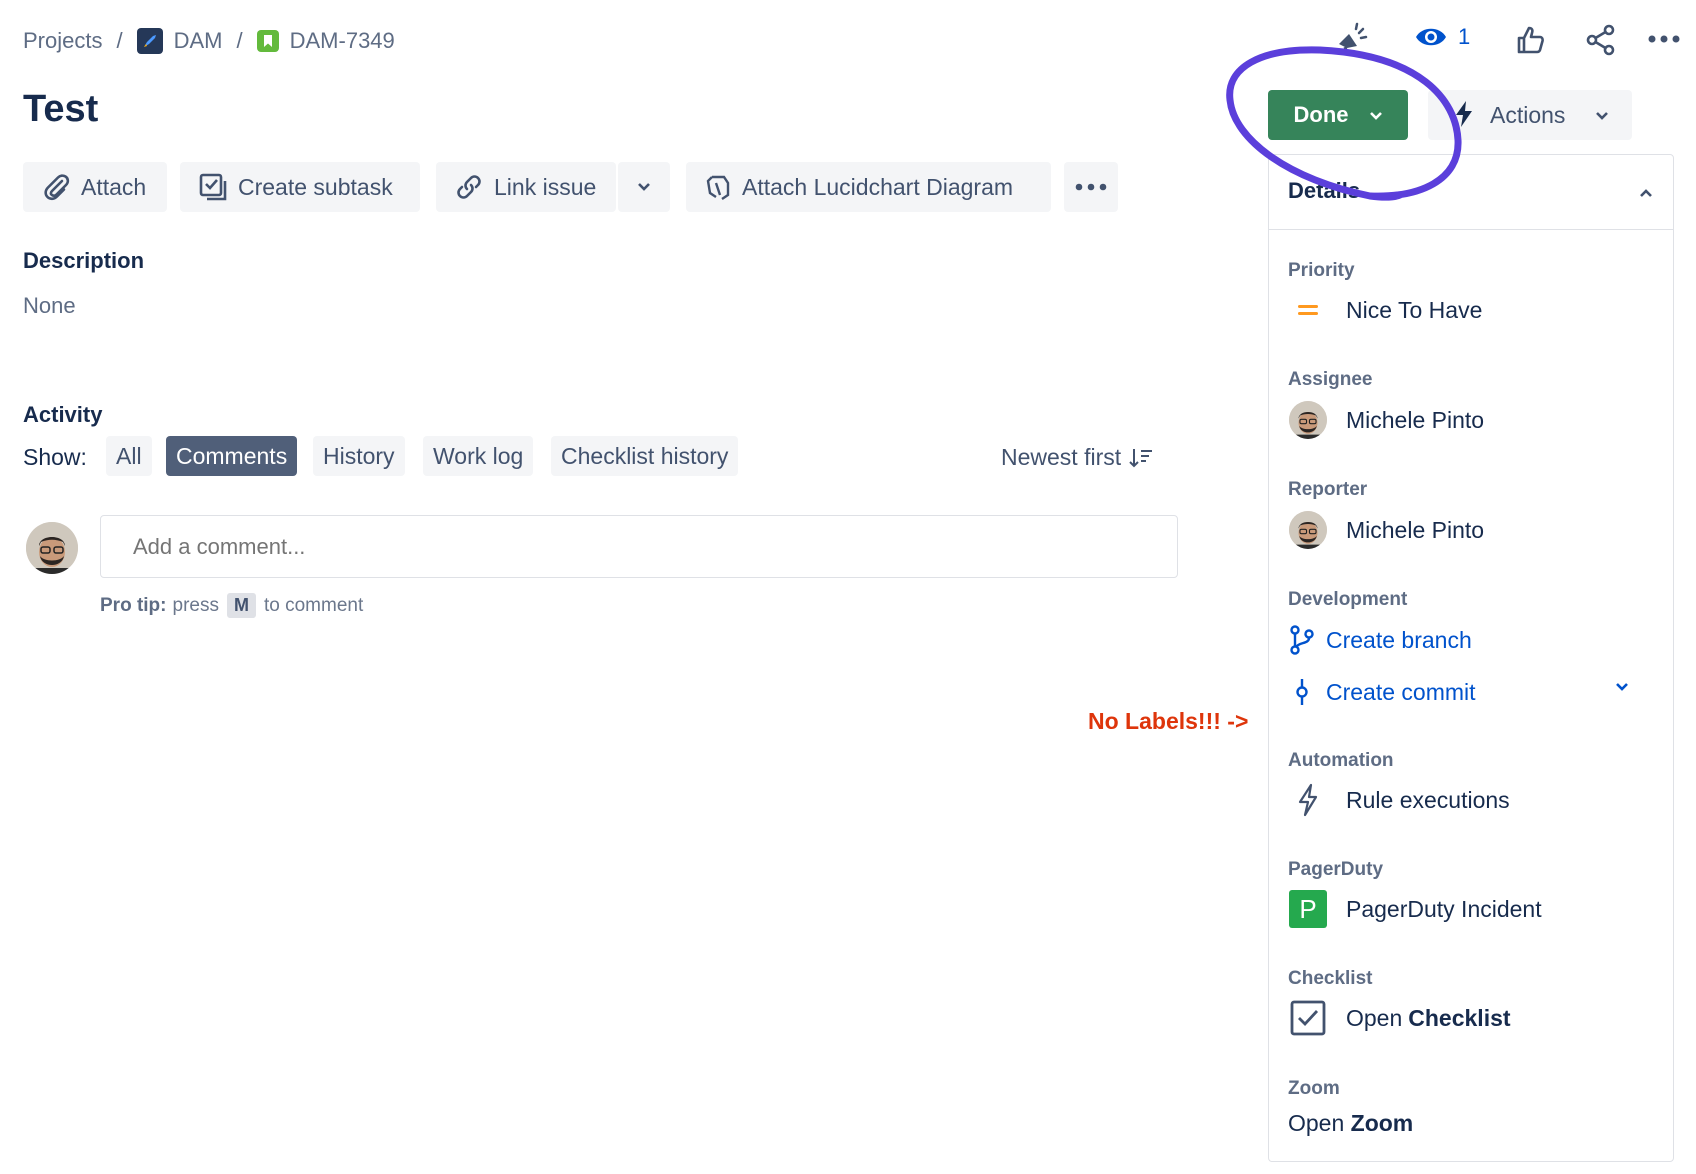  Describe the element at coordinates (645, 456) in the screenshot. I see `filter-checklist-history: Checklist history` at that location.